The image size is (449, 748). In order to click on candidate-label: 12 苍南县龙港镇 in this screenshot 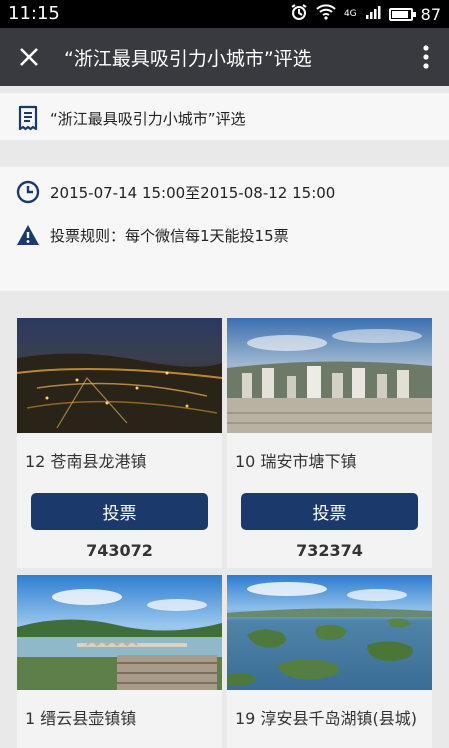, I will do `click(86, 461)`.